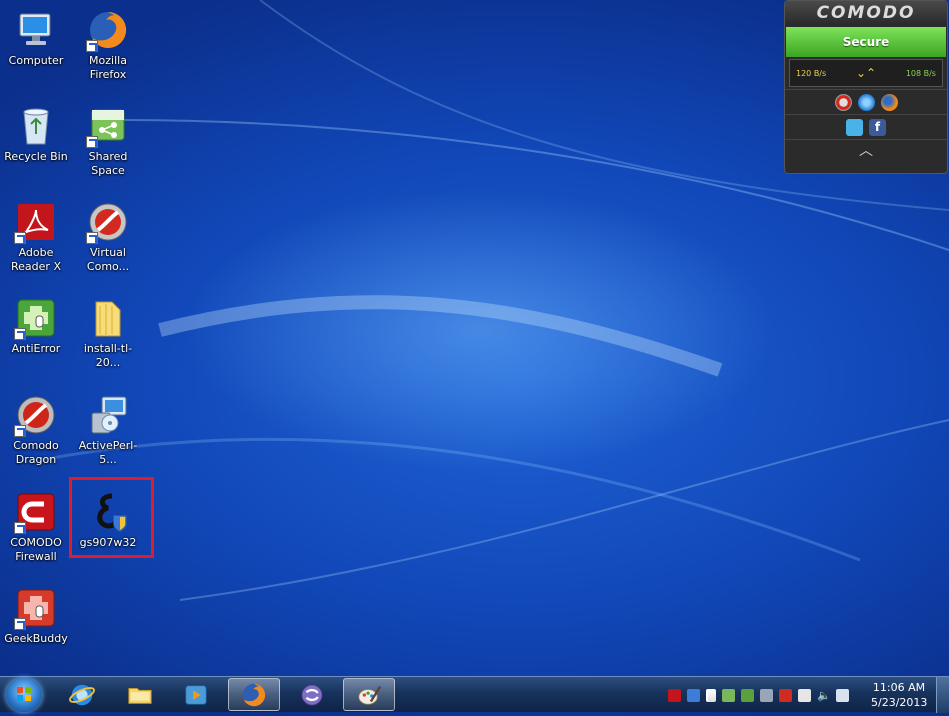  What do you see at coordinates (866, 126) in the screenshot?
I see `social-shortcuts: f` at bounding box center [866, 126].